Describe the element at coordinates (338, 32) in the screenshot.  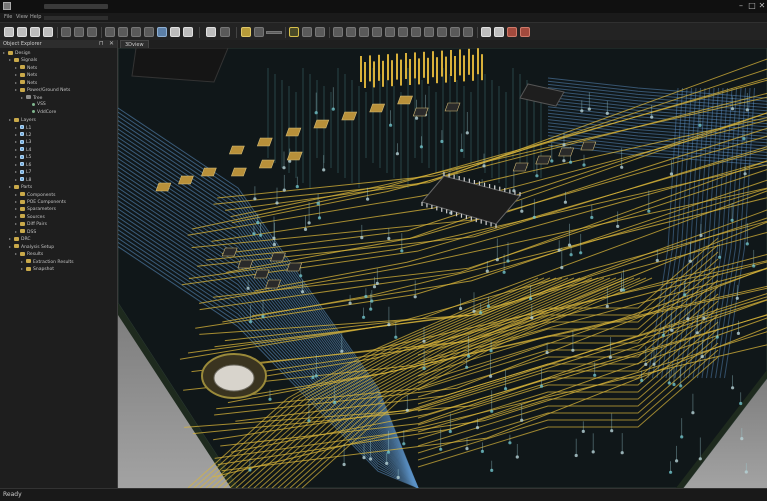
I see `view-right-icon` at that location.